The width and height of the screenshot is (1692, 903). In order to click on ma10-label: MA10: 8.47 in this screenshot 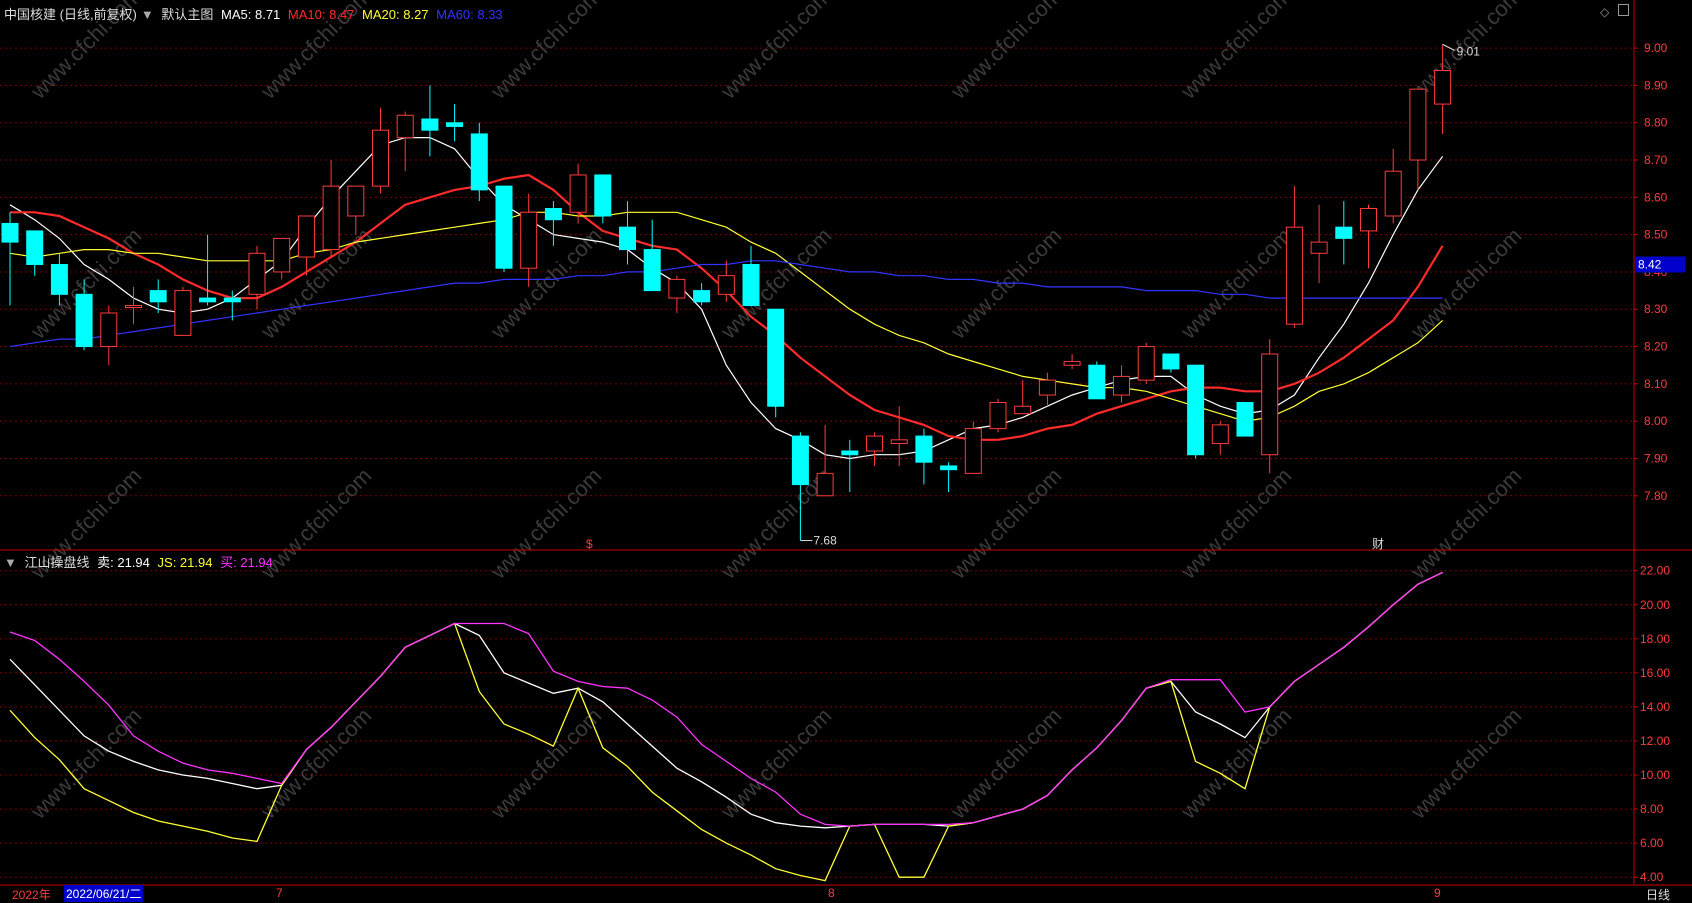, I will do `click(321, 14)`.